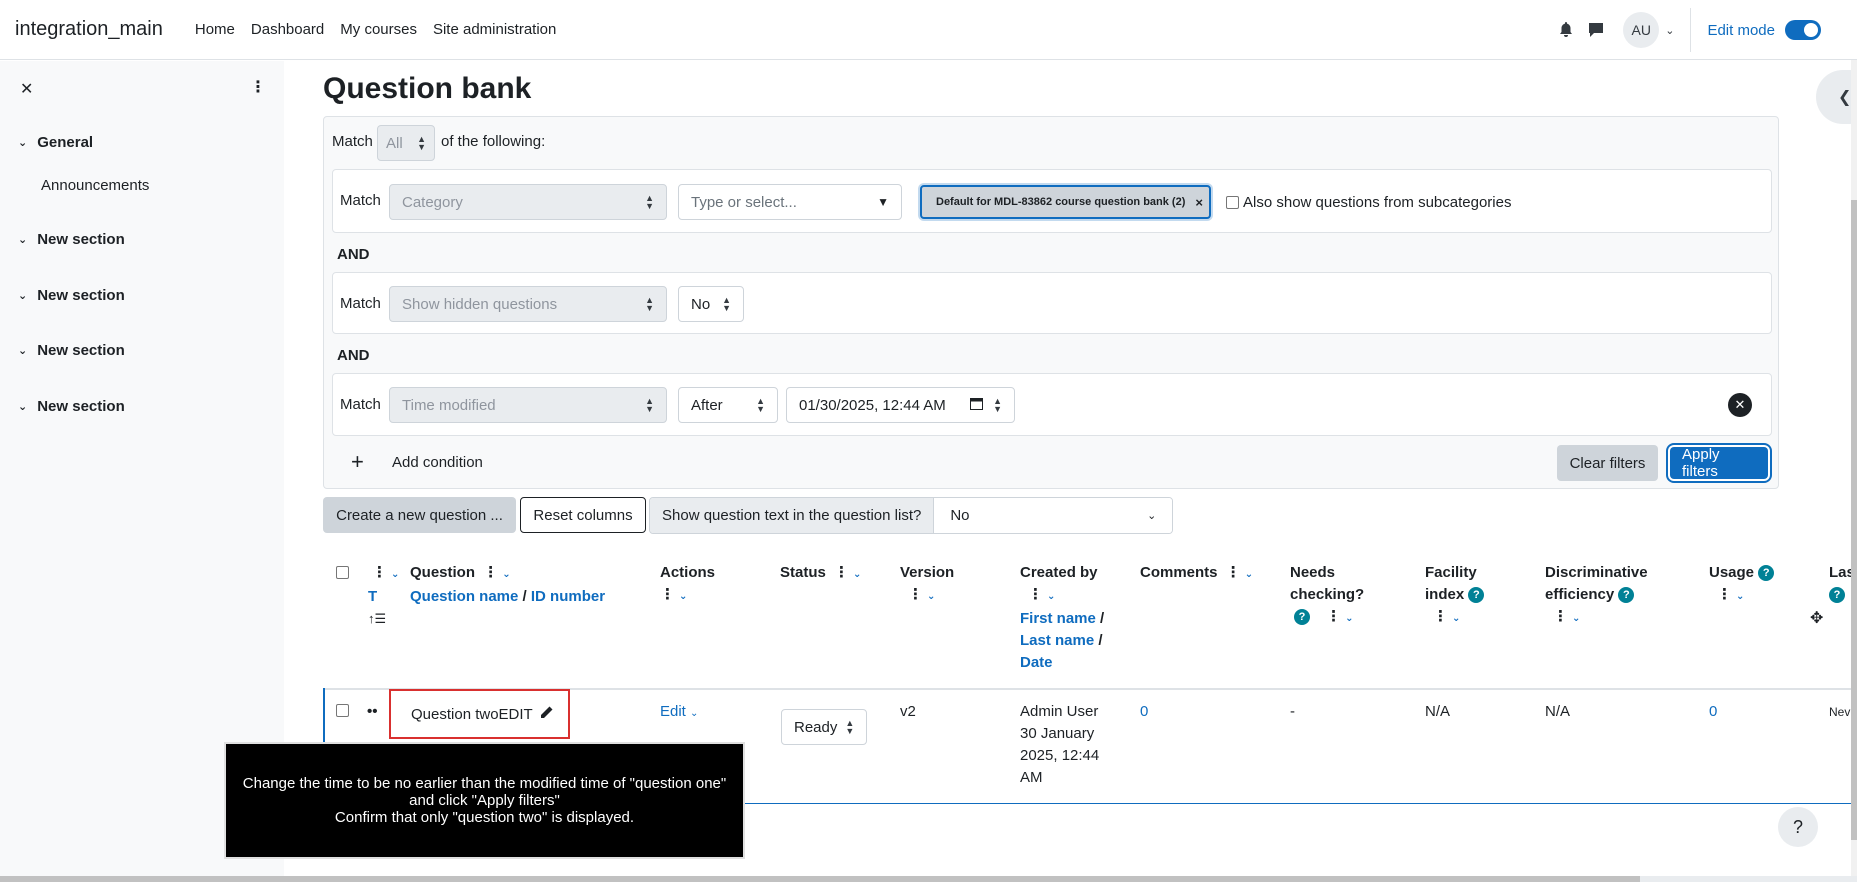  Describe the element at coordinates (1232, 202) in the screenshot. I see `subcategories-checkbox` at that location.